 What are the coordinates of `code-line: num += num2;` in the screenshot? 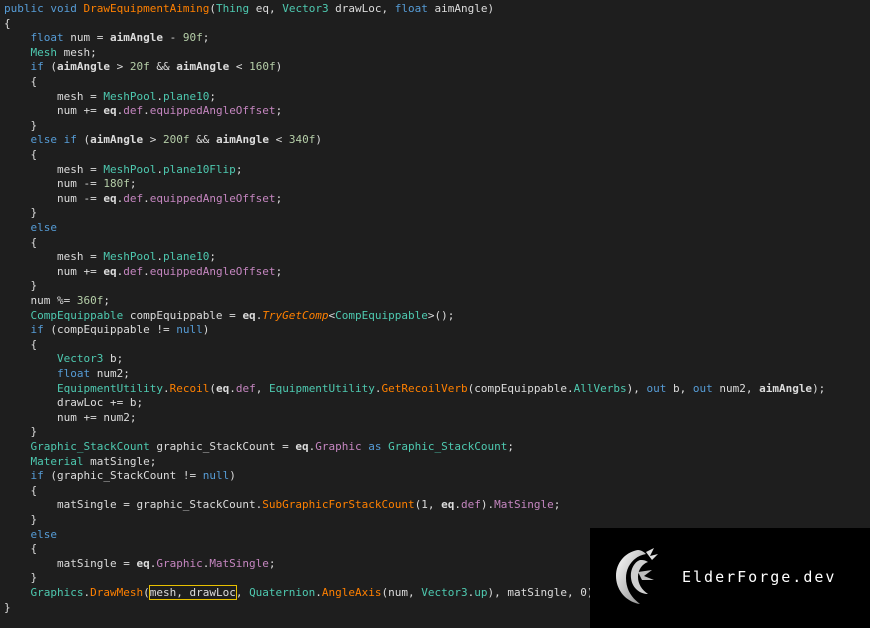 It's located at (70, 418).